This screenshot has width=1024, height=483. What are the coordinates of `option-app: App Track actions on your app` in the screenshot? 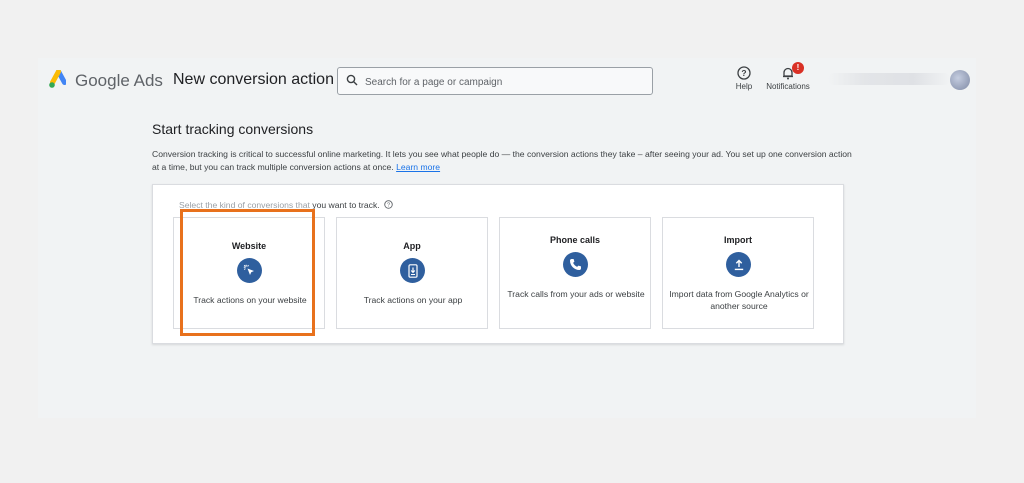 It's located at (412, 273).